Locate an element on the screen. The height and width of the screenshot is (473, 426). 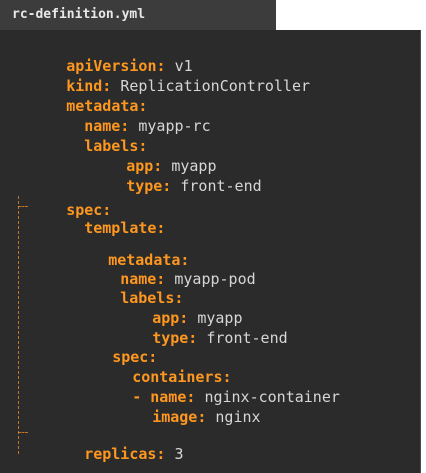
code-line-template-labels: labels: is located at coordinates (124, 287).